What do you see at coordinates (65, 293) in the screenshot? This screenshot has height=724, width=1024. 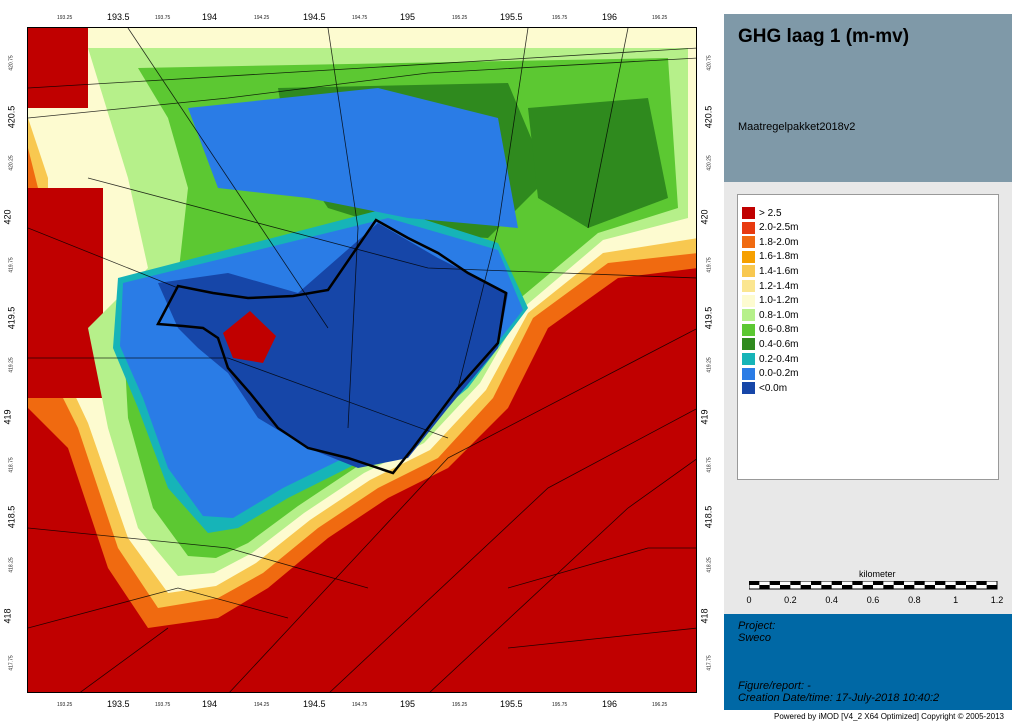 I see `depth-zone-west-deep` at bounding box center [65, 293].